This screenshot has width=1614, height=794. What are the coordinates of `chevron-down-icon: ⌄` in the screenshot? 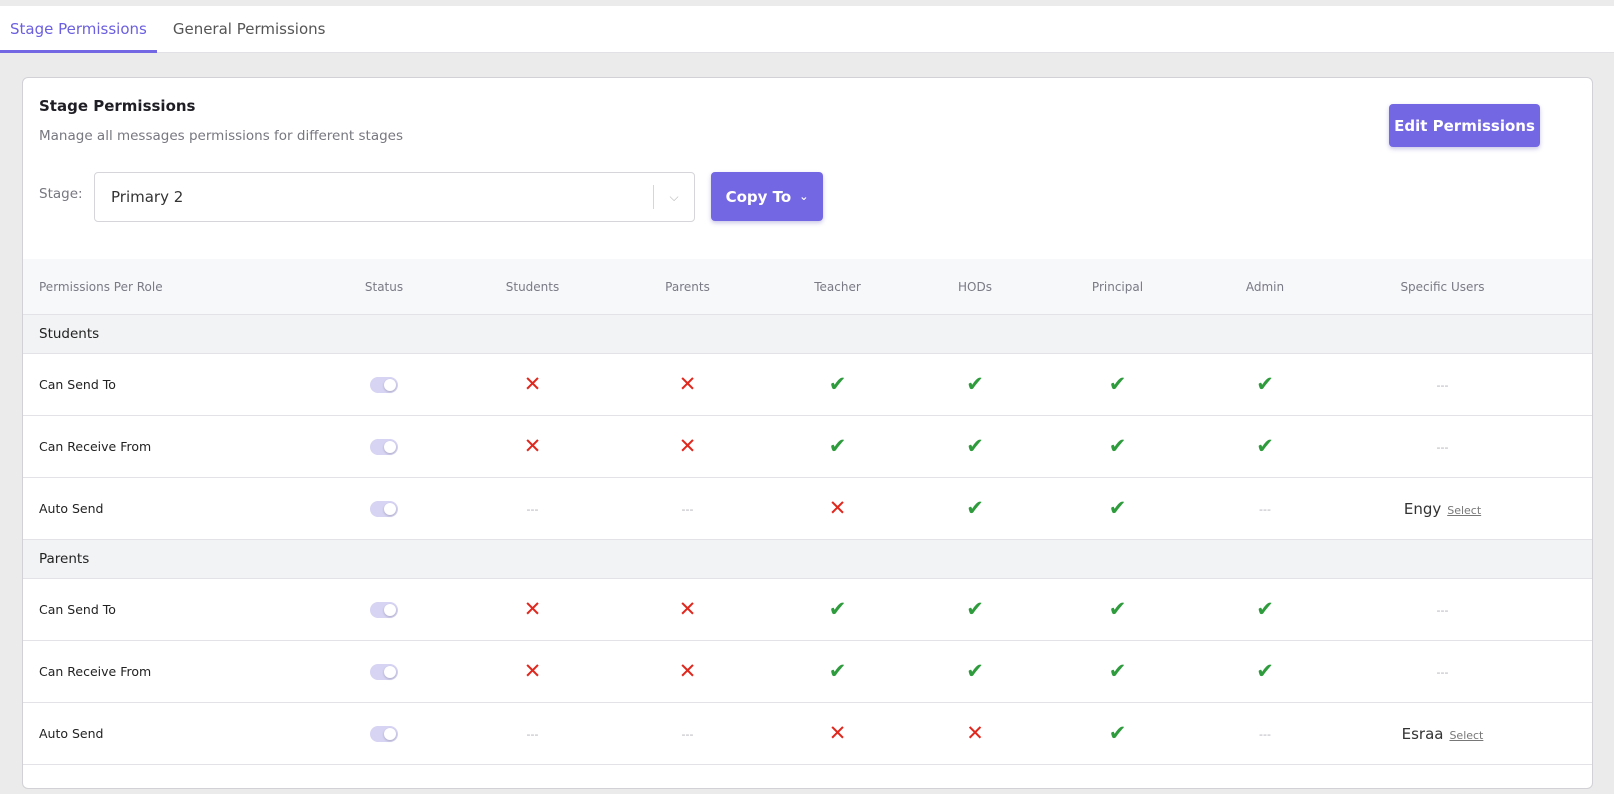 It's located at (804, 196).